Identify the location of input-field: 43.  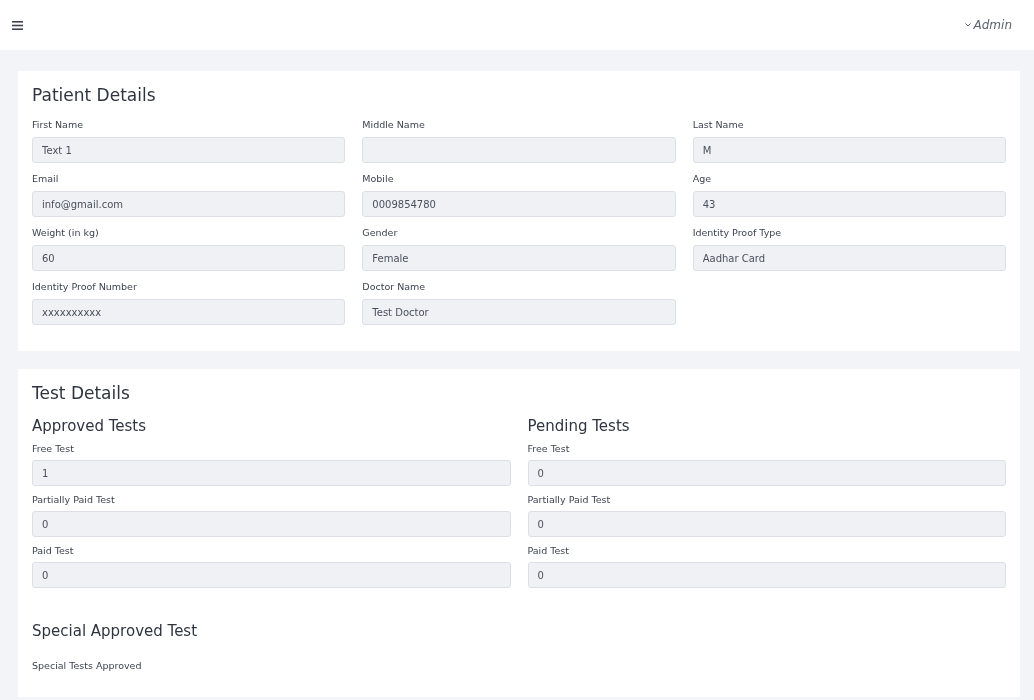
(849, 204).